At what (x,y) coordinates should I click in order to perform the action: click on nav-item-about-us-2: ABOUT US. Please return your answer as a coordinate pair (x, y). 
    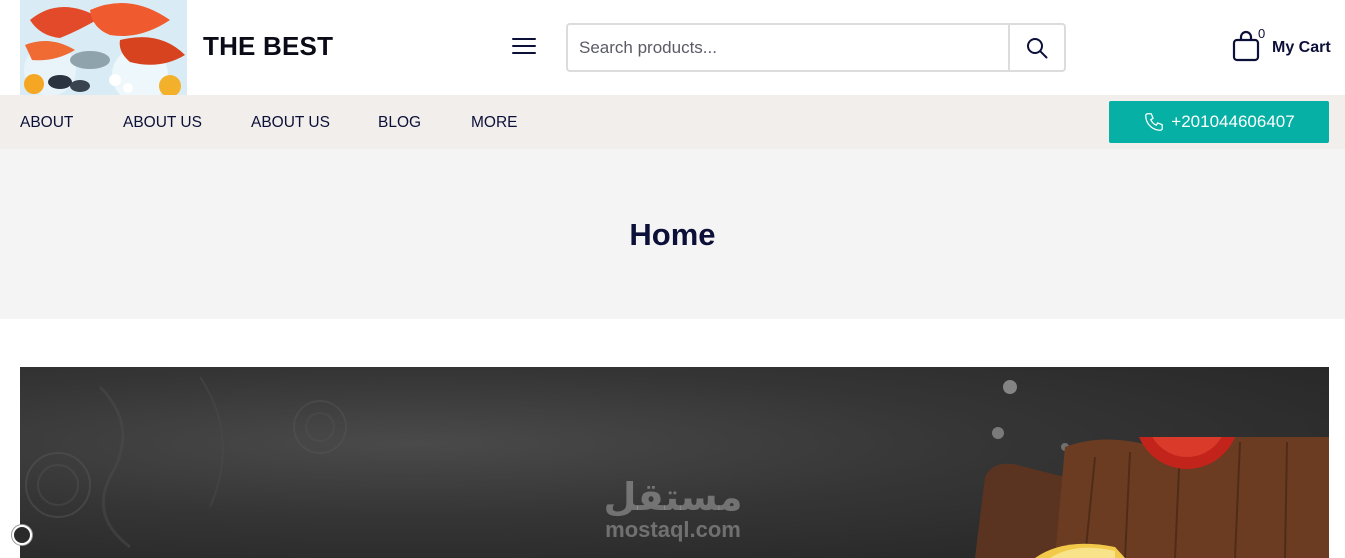
    Looking at the image, I should click on (290, 123).